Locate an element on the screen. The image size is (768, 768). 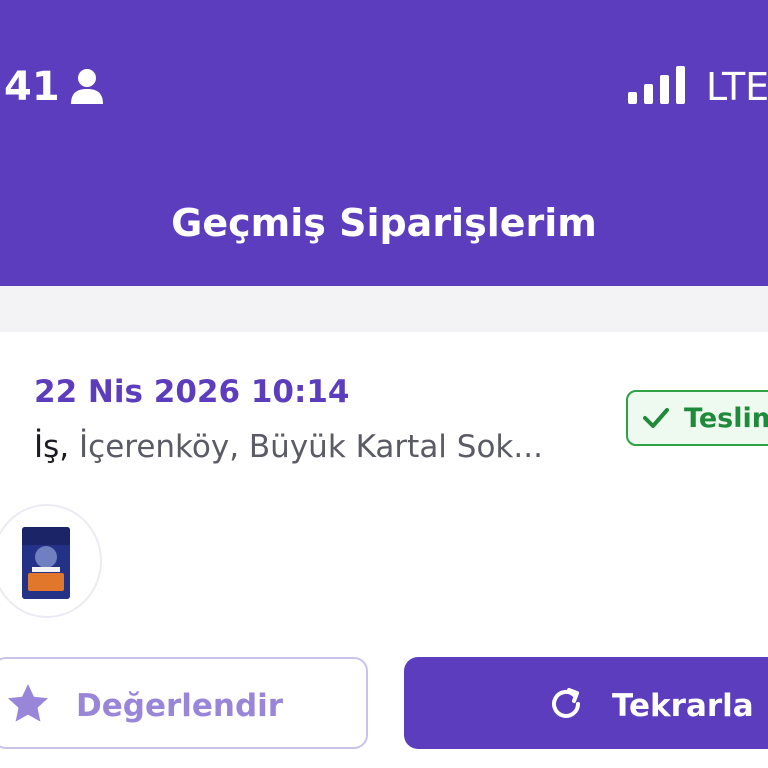
refresh-icon is located at coordinates (566, 703).